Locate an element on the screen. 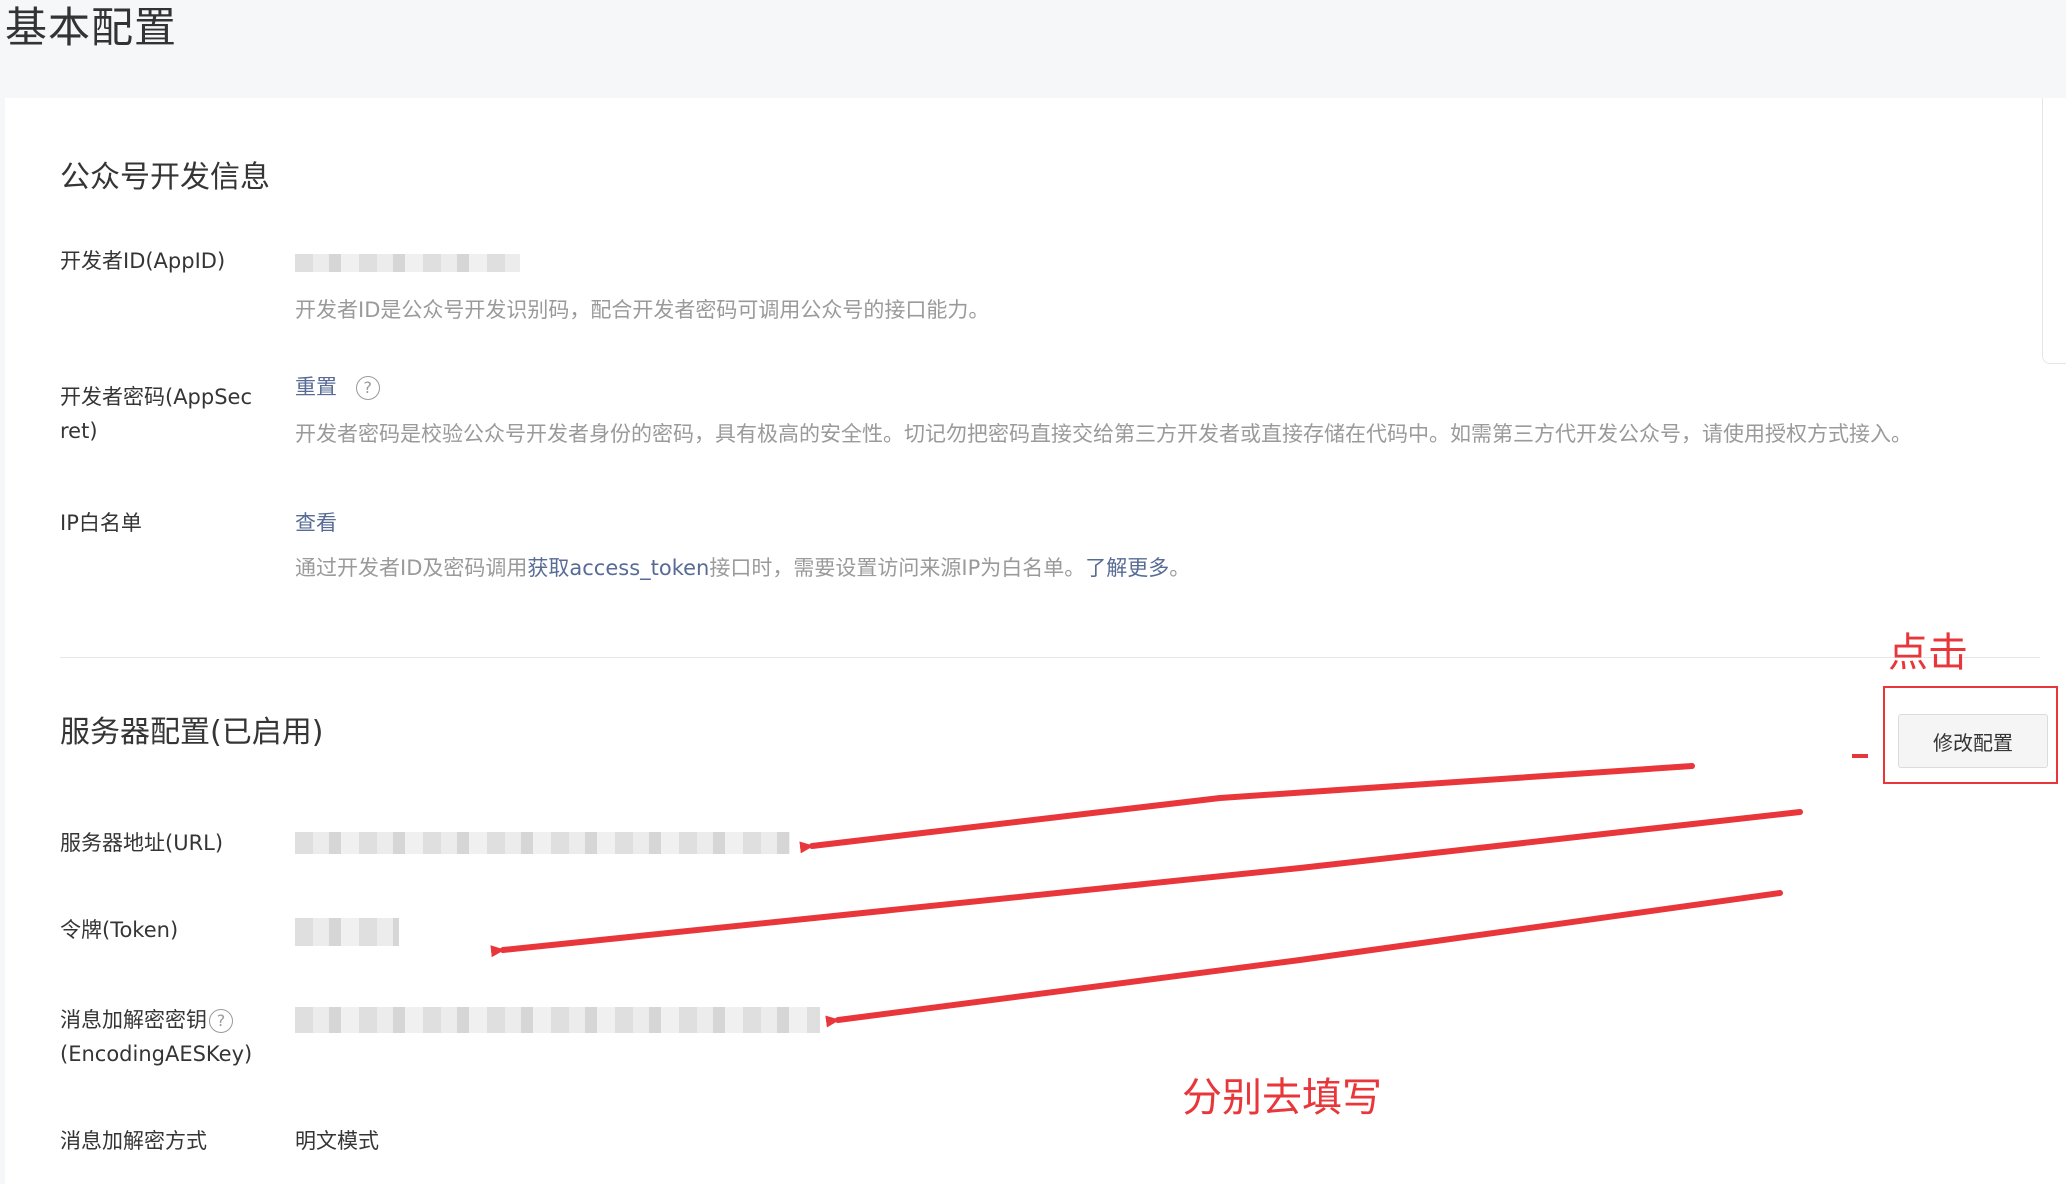  ip-whitelist-label: IP白名单 is located at coordinates (101, 523).